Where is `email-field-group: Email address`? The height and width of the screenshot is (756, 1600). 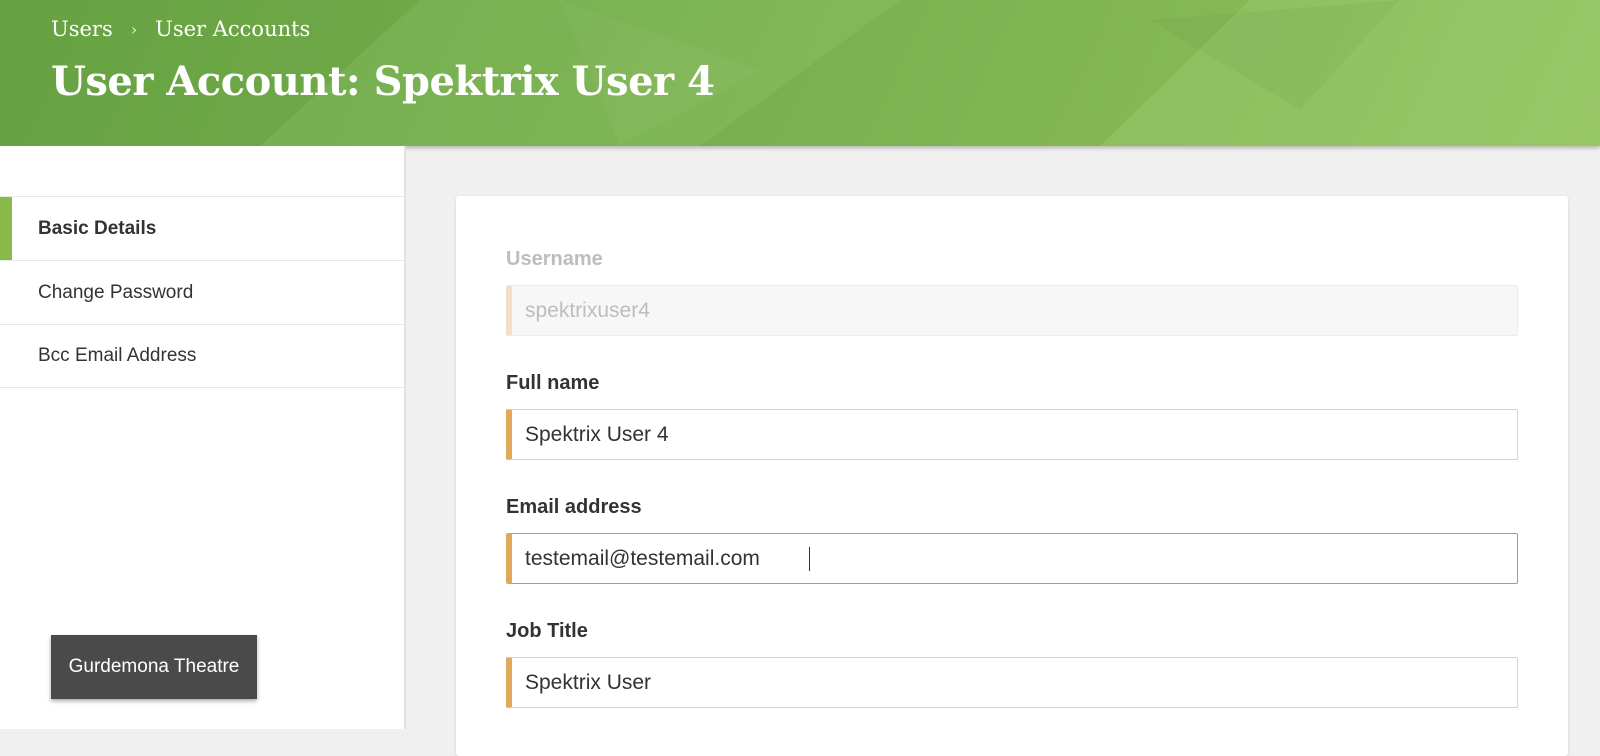 email-field-group: Email address is located at coordinates (1012, 540).